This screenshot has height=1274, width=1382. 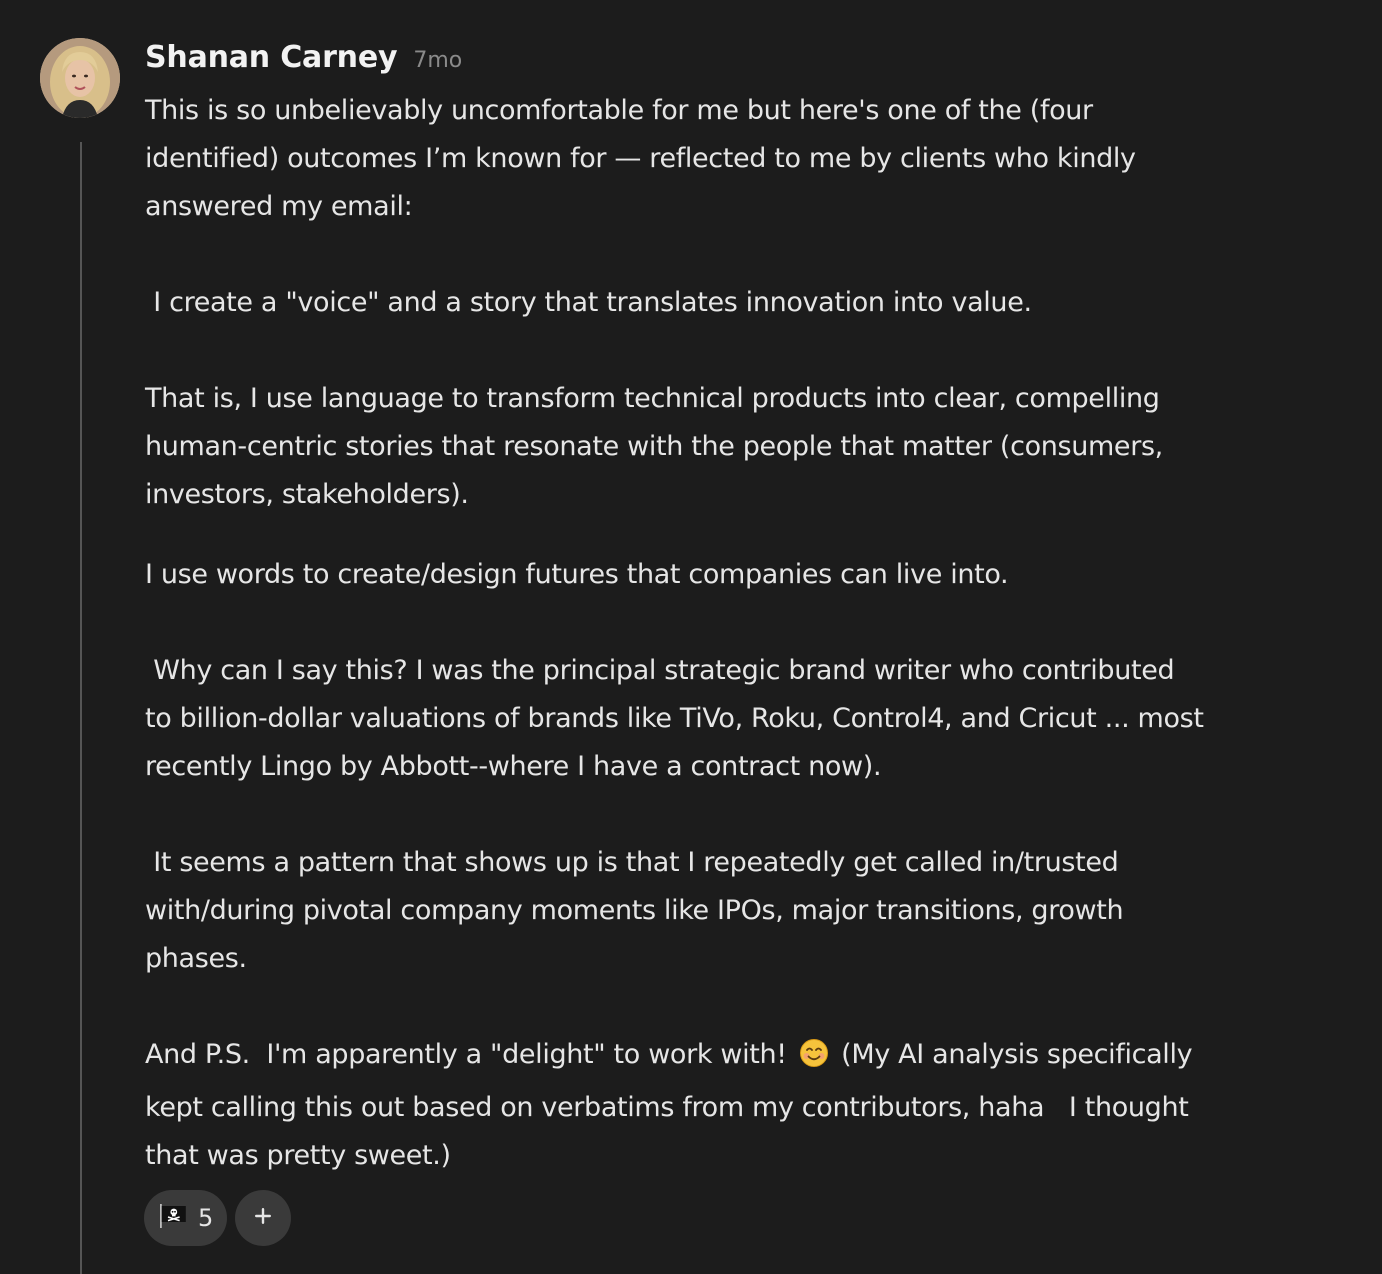 What do you see at coordinates (206, 1218) in the screenshot?
I see `reaction-count: 5` at bounding box center [206, 1218].